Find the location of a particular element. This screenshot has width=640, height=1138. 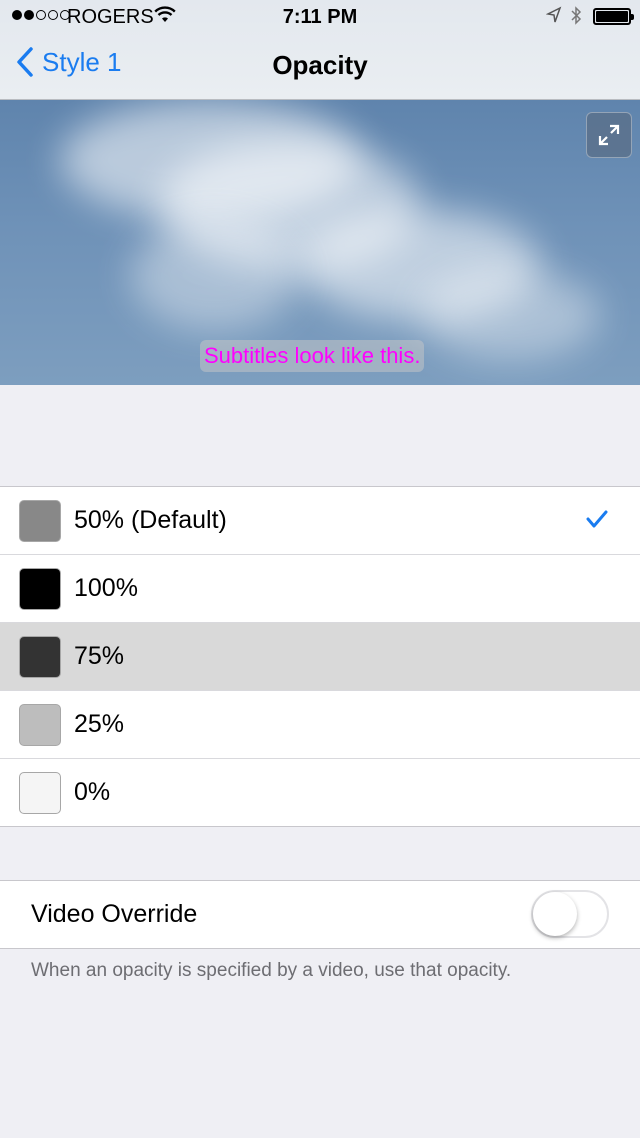

opacity-option-row: 75% is located at coordinates (320, 656).